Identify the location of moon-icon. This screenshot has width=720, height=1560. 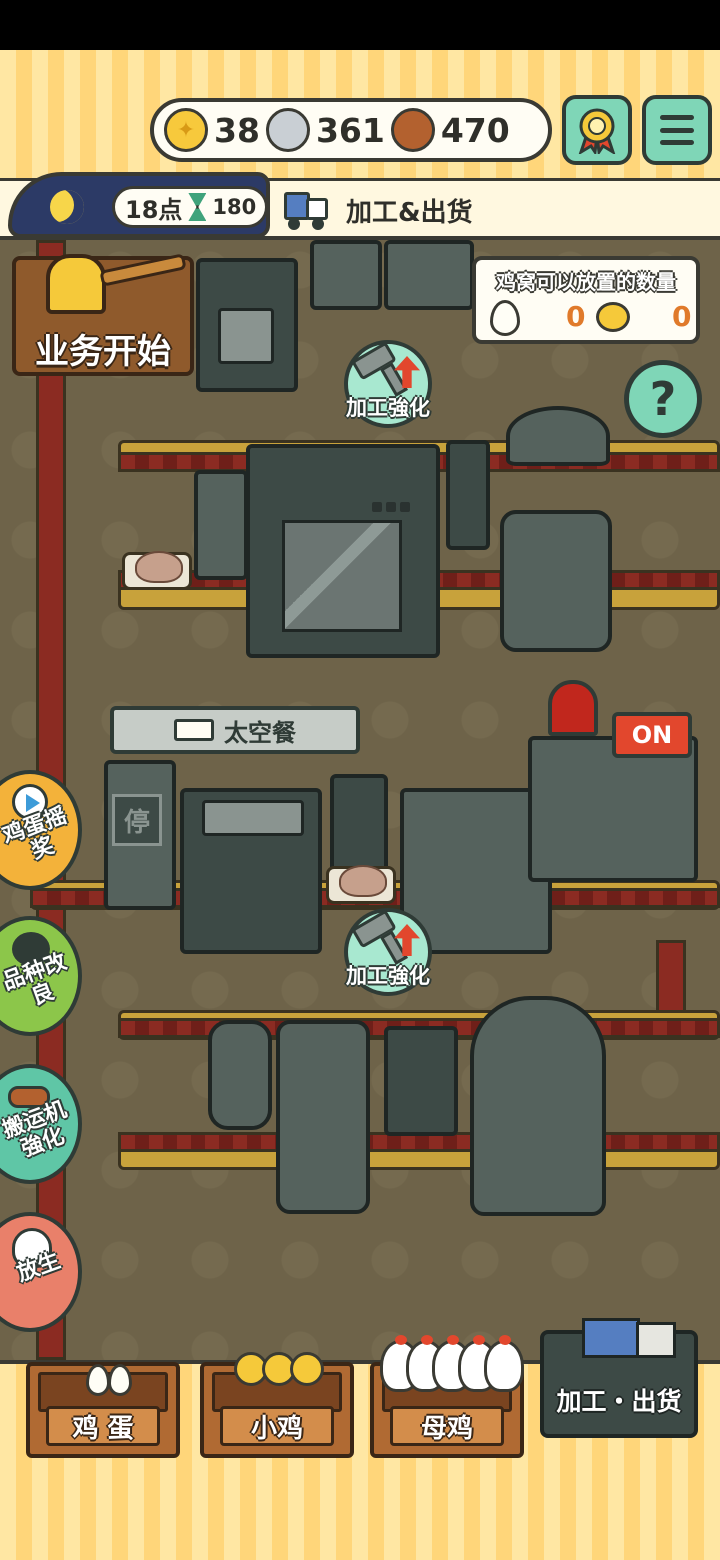
(67, 207).